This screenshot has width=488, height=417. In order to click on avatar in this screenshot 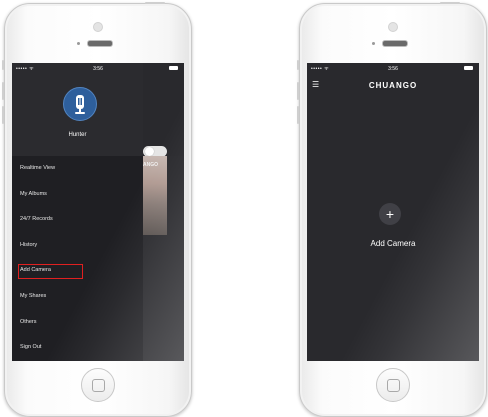, I will do `click(80, 104)`.